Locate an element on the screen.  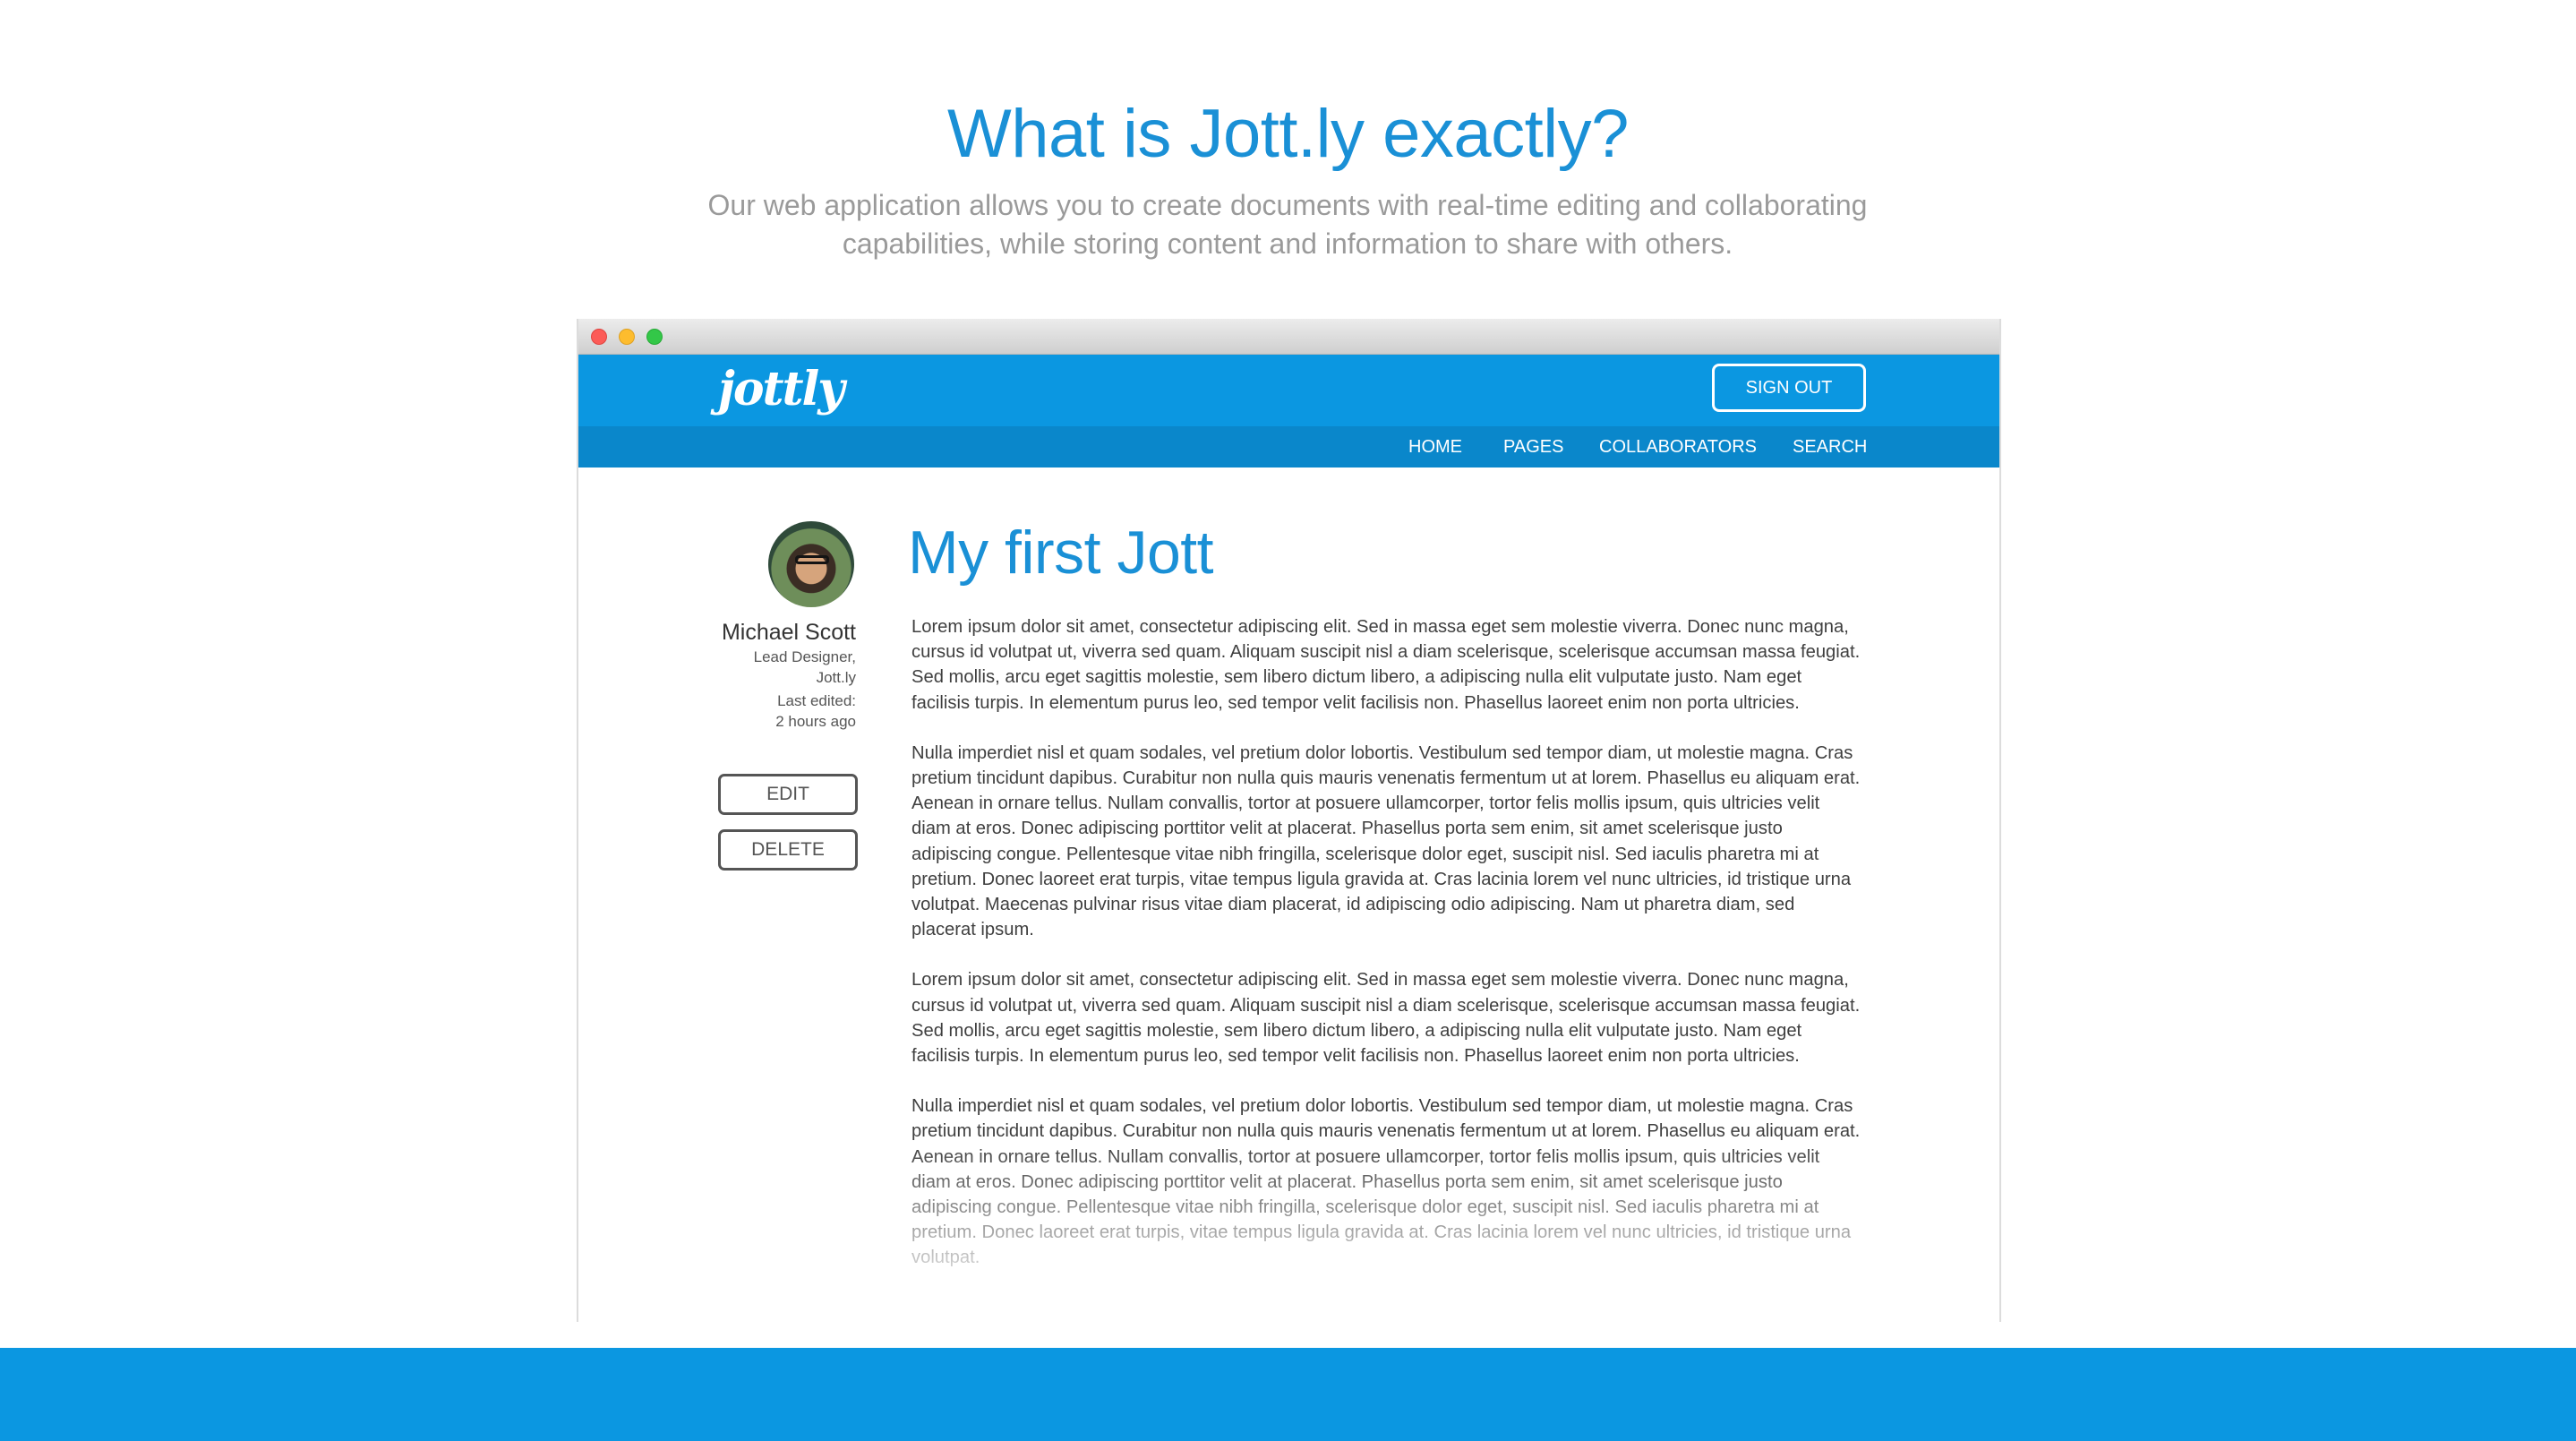
author-company: Jott.ly is located at coordinates (836, 677).